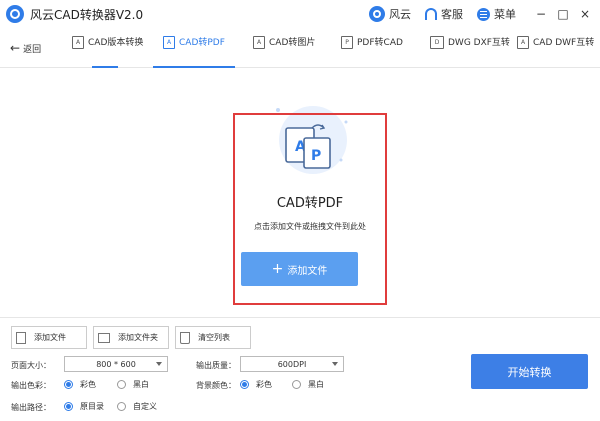 This screenshot has height=421, width=600. I want to click on path-option-original: 原目录, so click(84, 406).